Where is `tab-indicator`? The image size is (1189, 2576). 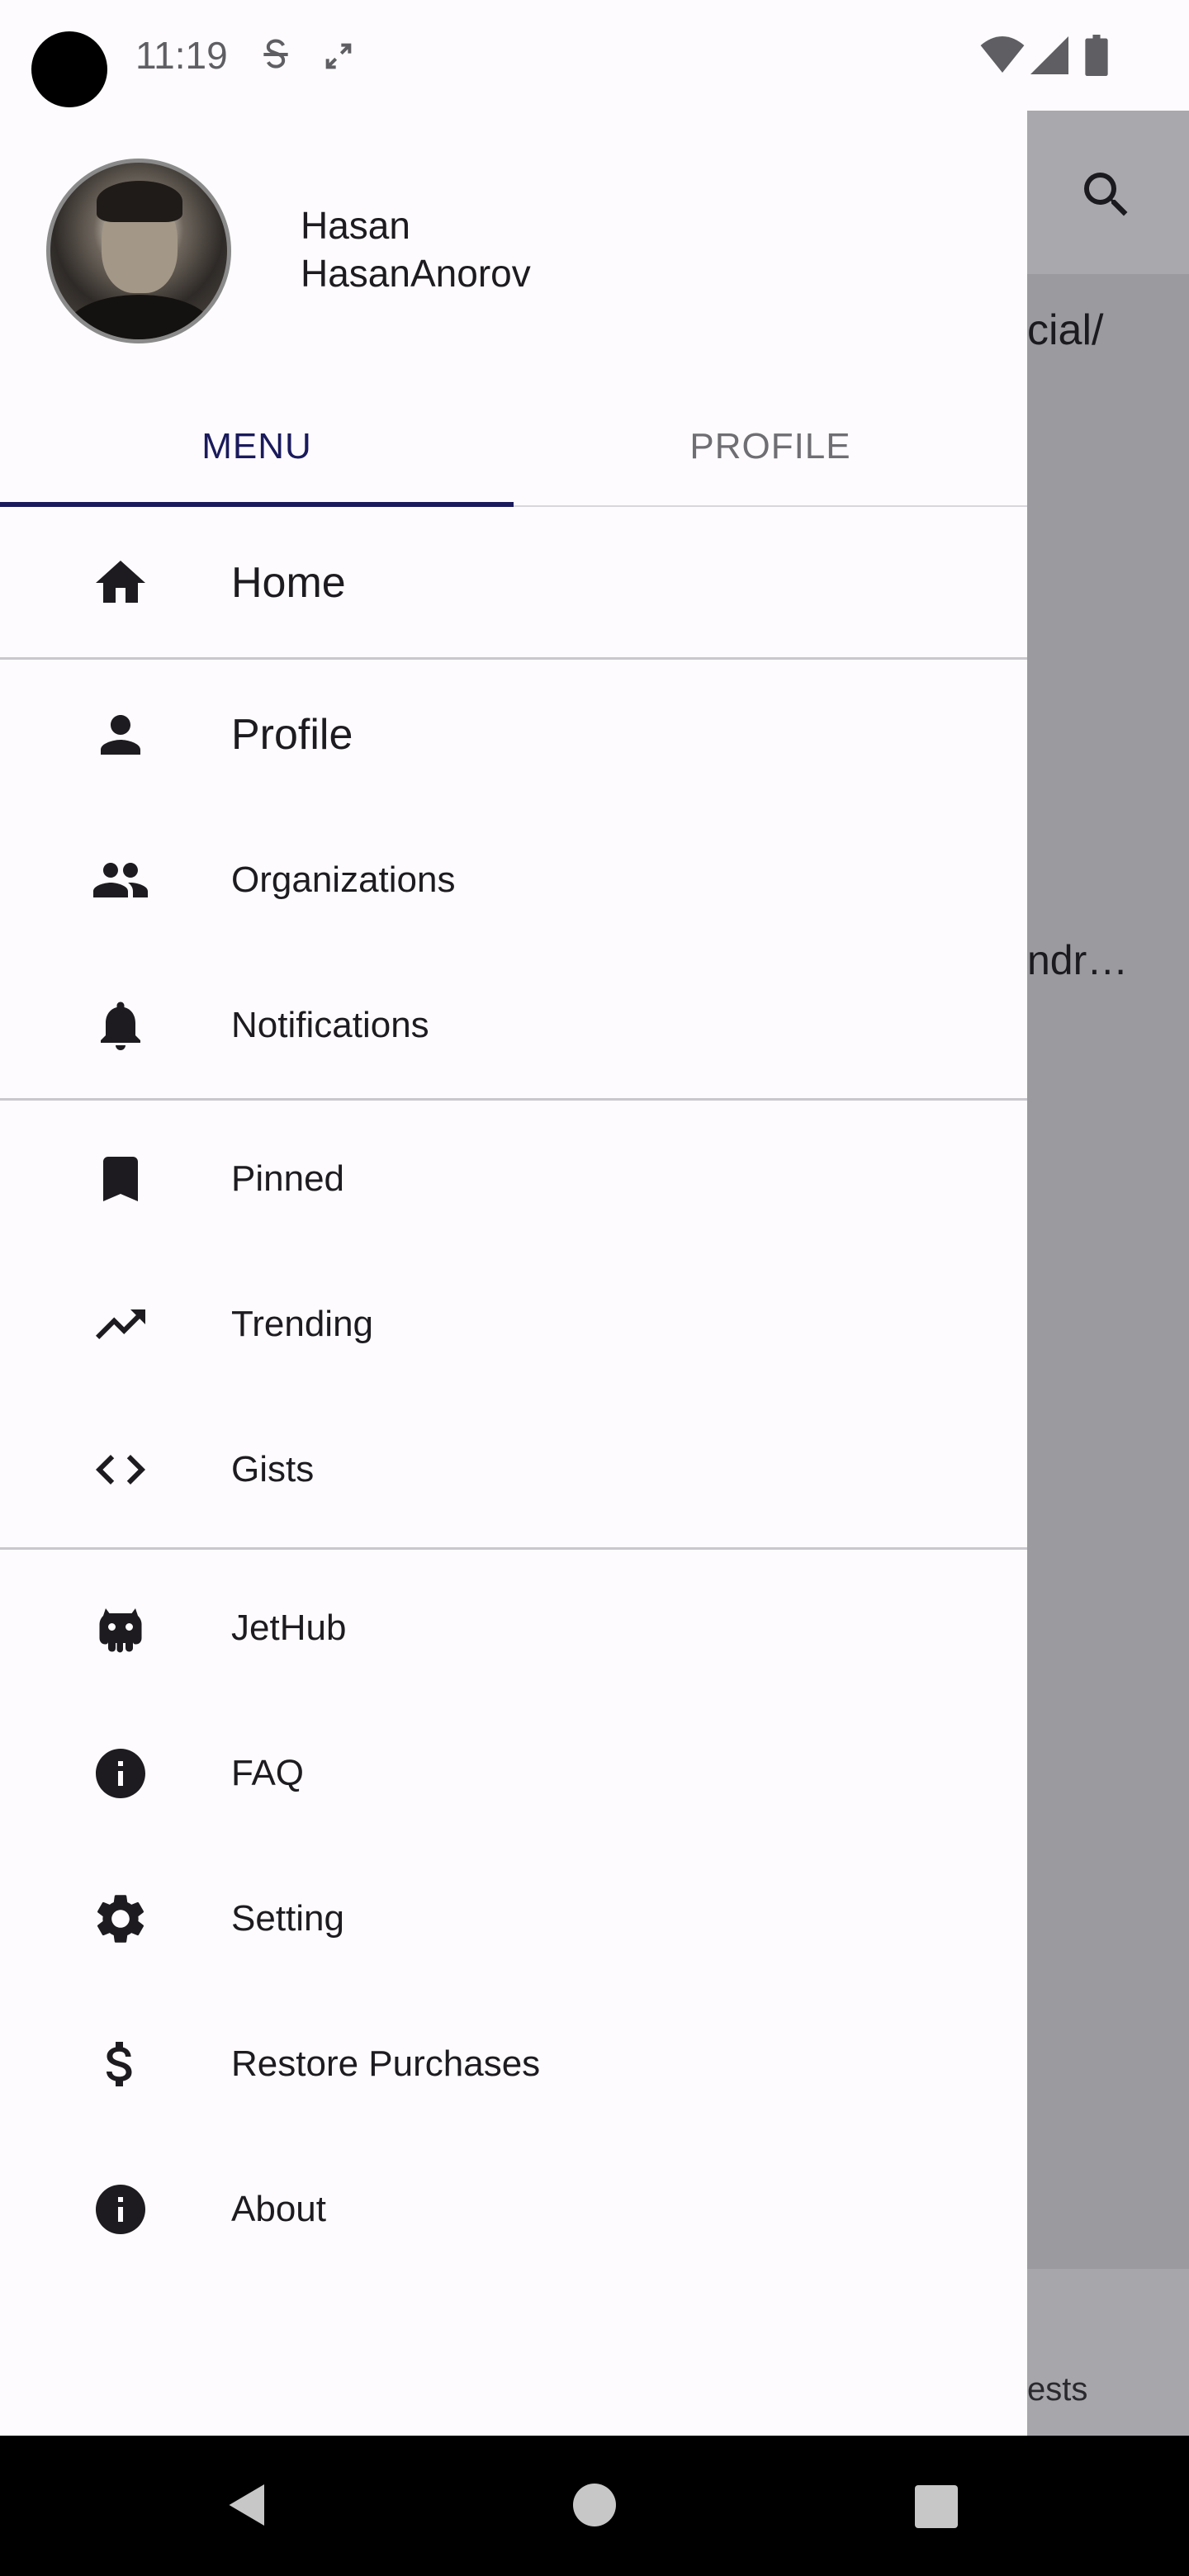 tab-indicator is located at coordinates (257, 504).